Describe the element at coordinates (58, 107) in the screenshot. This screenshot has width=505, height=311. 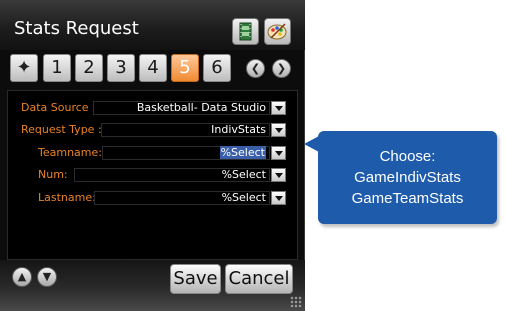
I see `data-source-label: Data Source :` at that location.